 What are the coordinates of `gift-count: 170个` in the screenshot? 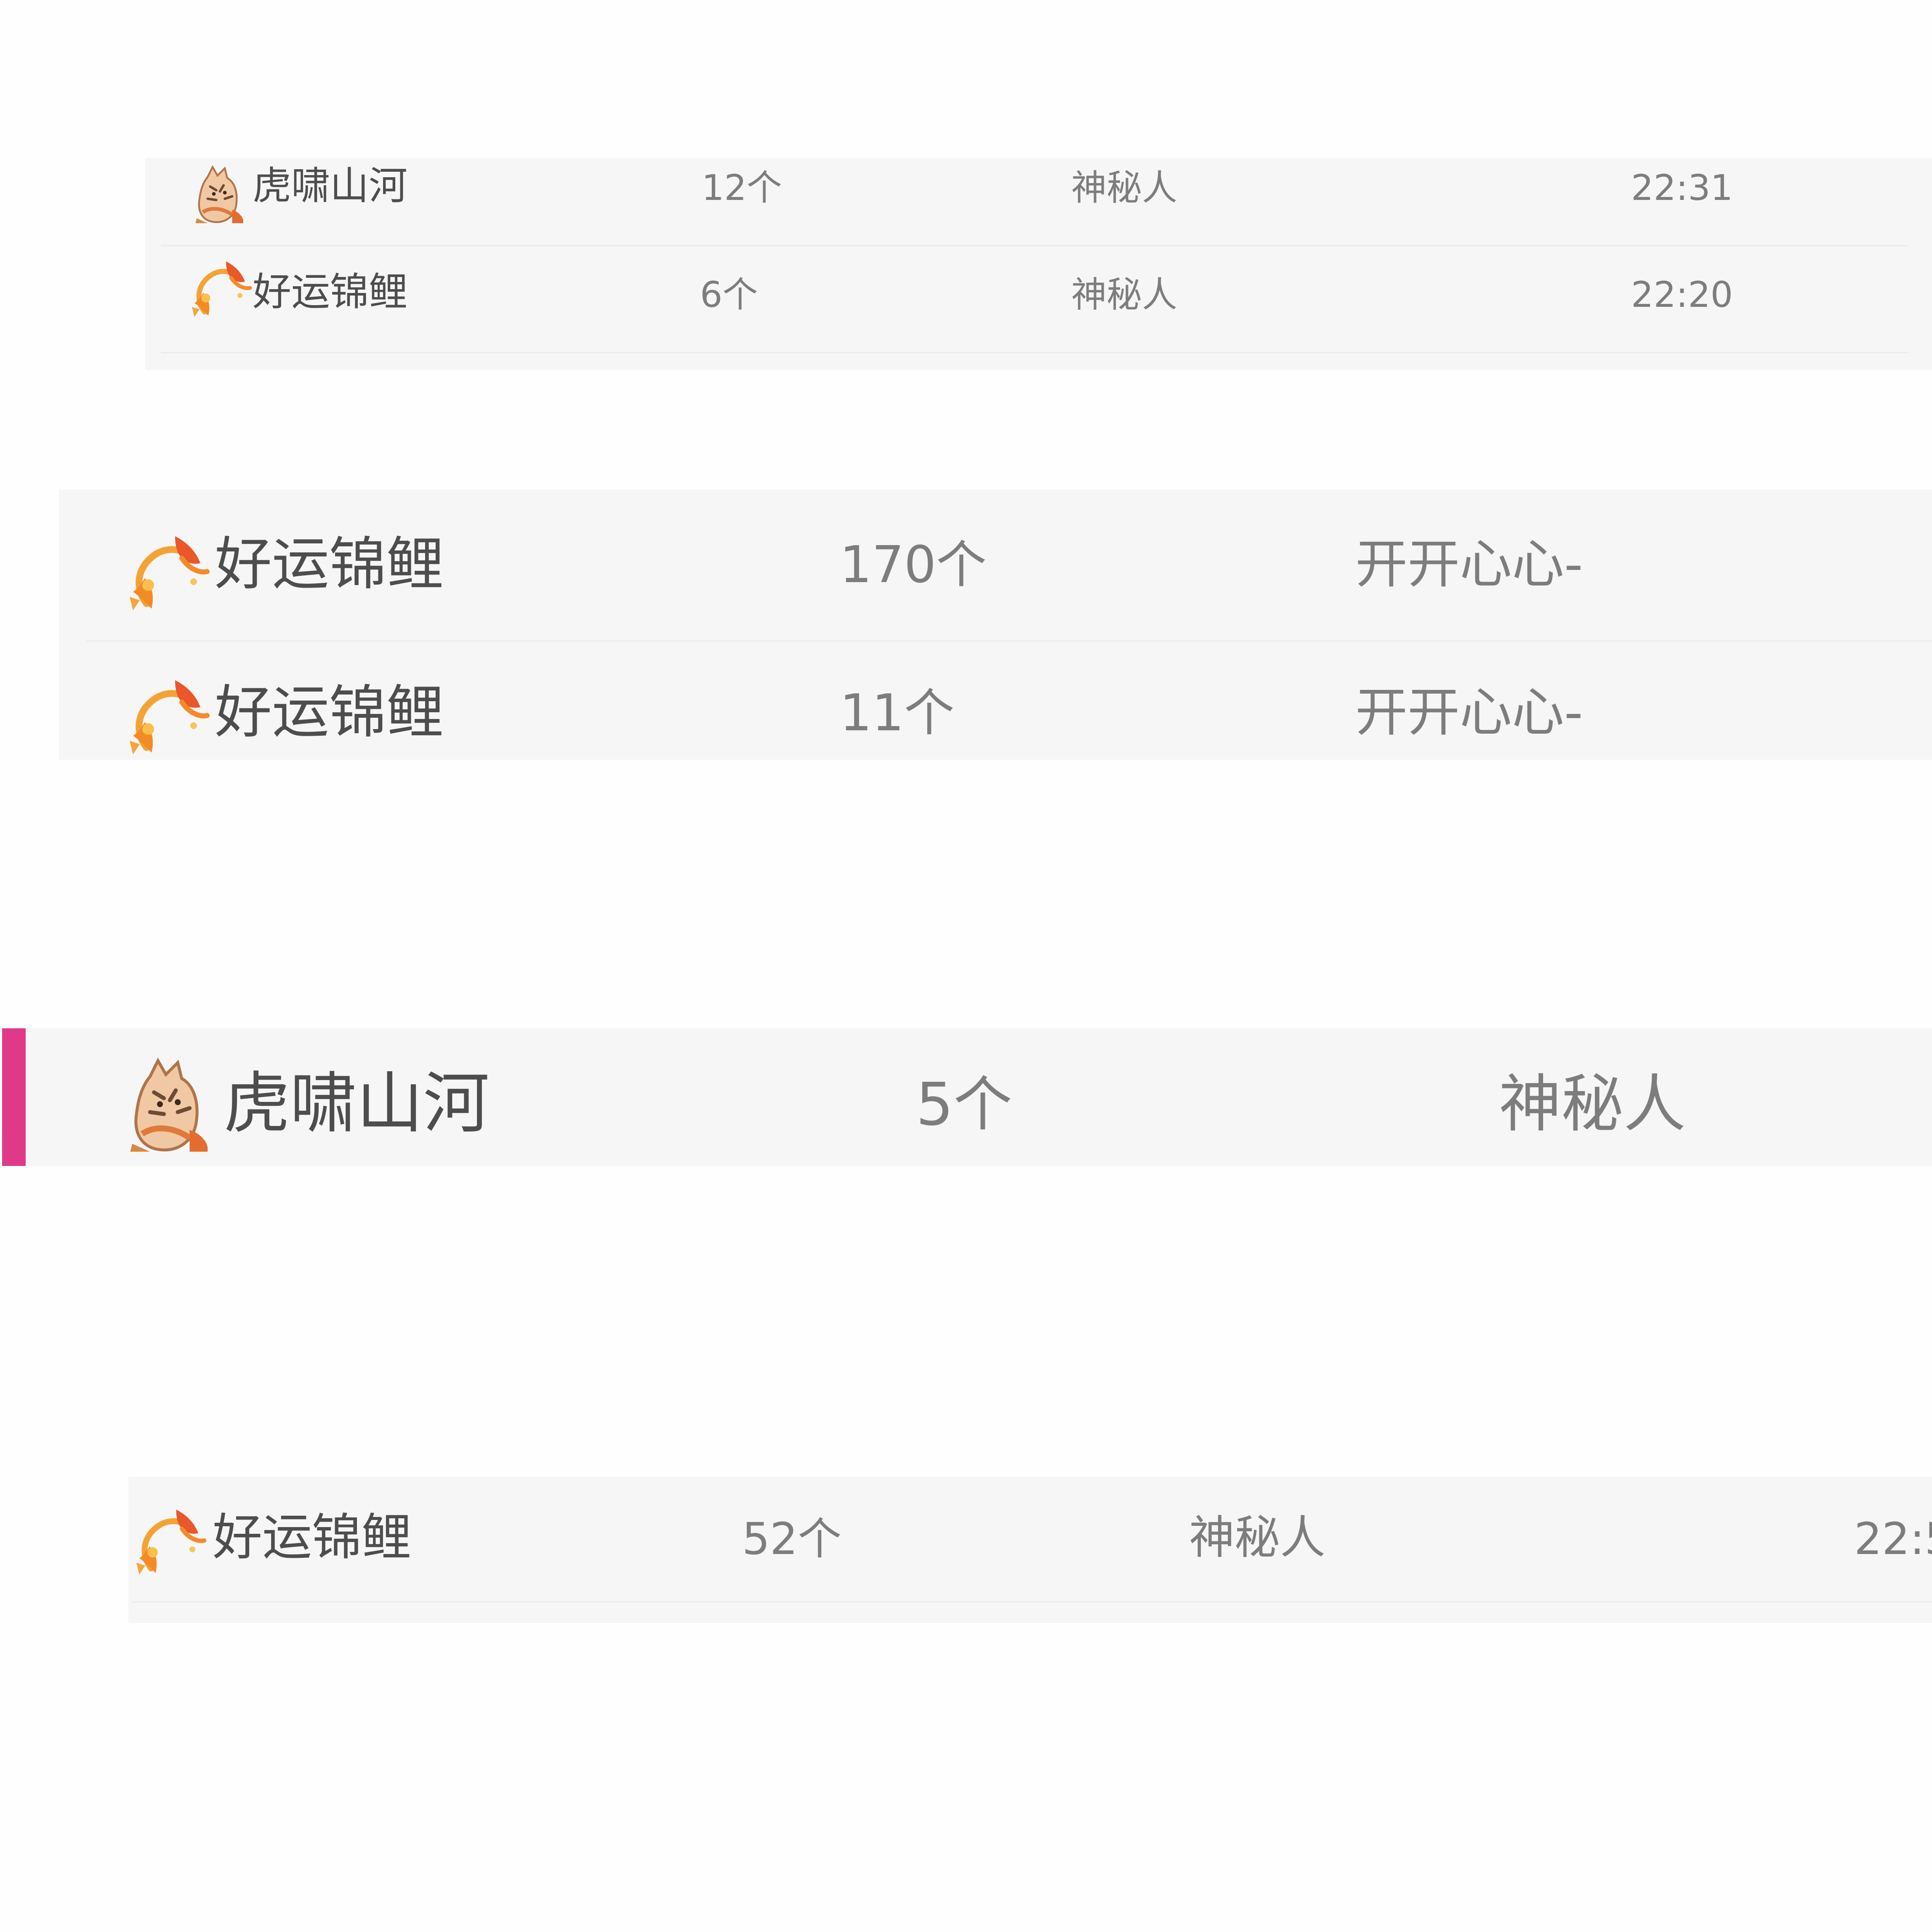 It's located at (914, 565).